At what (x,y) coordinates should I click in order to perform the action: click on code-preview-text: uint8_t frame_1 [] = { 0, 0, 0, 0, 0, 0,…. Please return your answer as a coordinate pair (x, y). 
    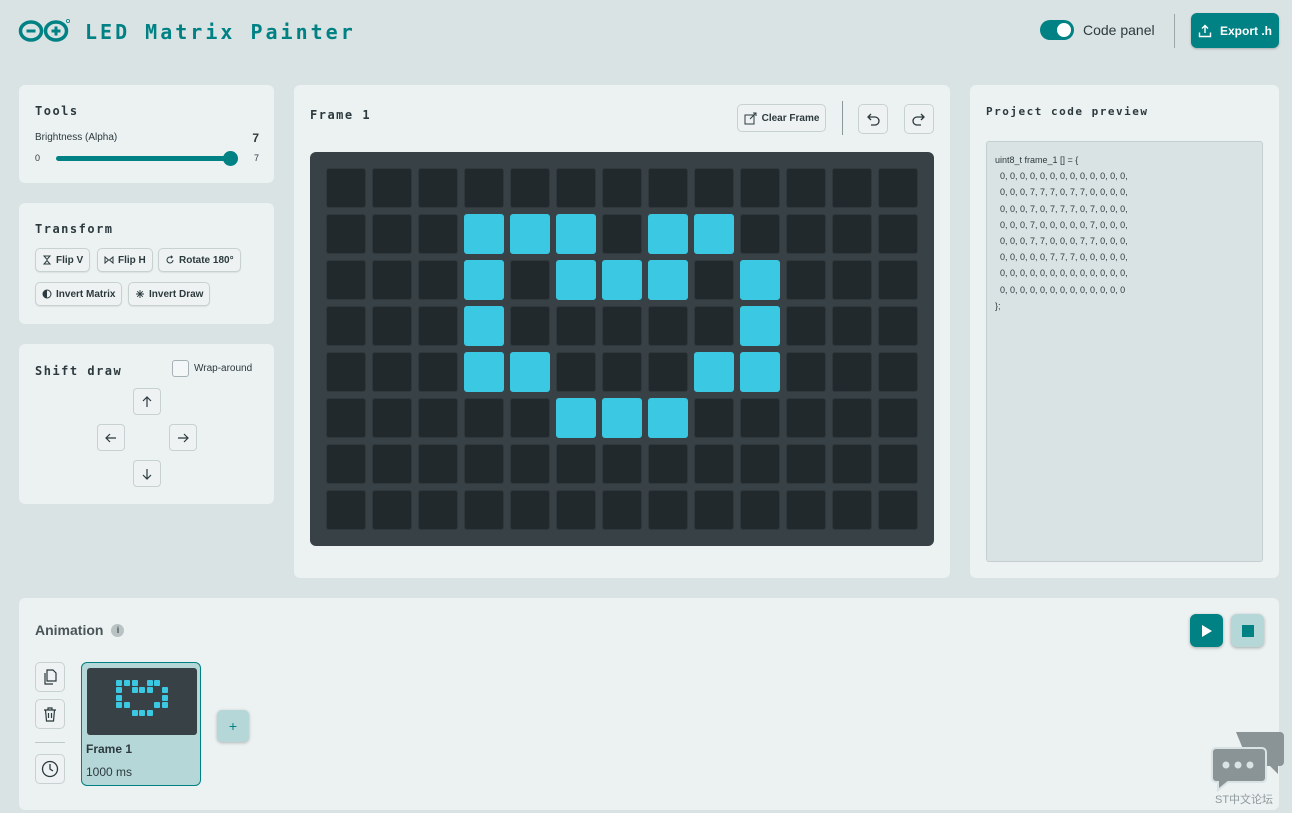
    Looking at the image, I should click on (1124, 351).